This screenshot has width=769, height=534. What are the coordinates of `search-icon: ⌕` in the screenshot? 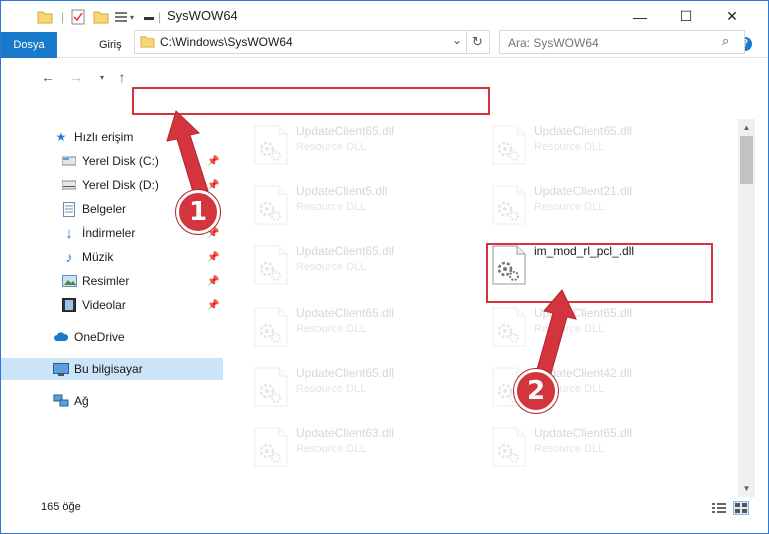 It's located at (725, 41).